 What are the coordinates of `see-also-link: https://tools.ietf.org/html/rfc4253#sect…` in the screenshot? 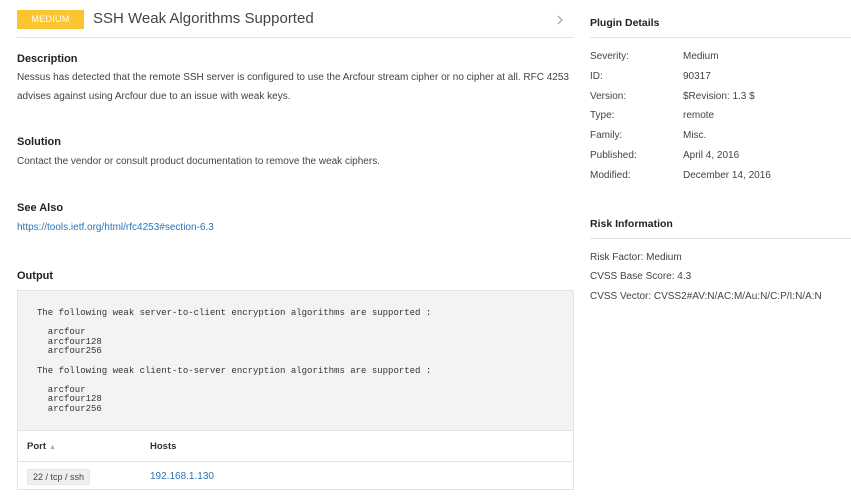 It's located at (115, 227).